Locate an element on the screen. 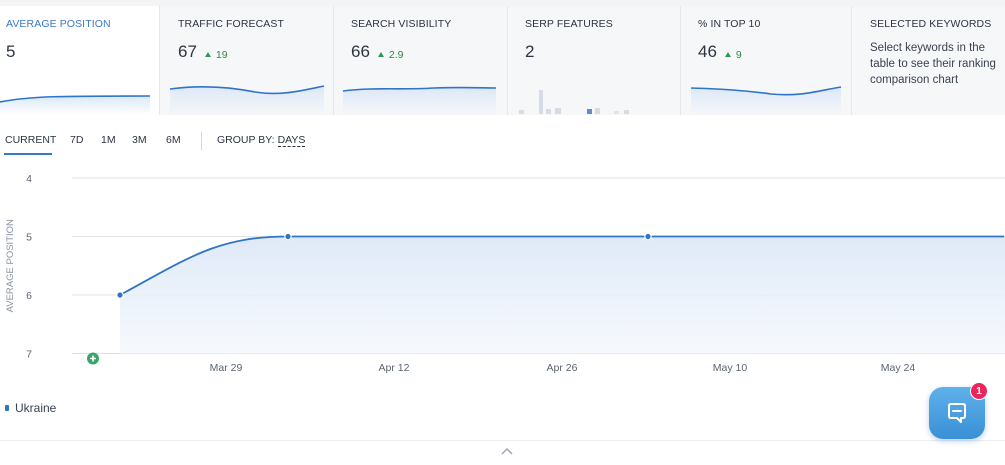 Image resolution: width=1005 pixels, height=465 pixels. y-axis-label: AVERAGE POSITION is located at coordinates (10, 265).